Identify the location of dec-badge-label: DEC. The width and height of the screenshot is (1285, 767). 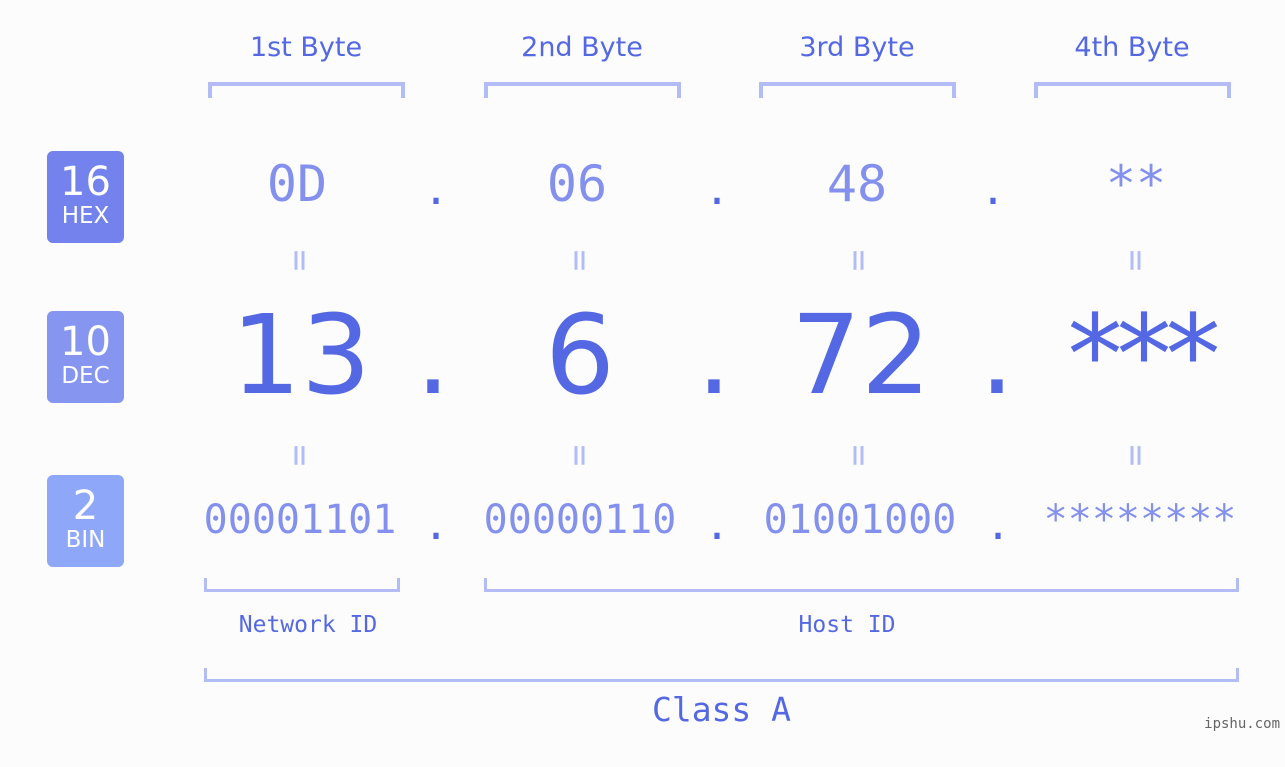
(85, 376).